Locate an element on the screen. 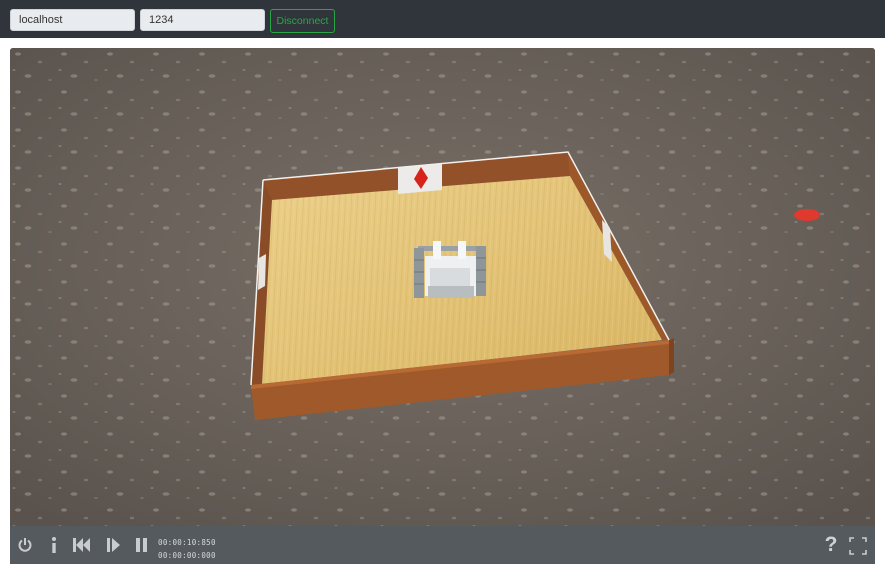  connection-bar: Disconnect is located at coordinates (442, 19).